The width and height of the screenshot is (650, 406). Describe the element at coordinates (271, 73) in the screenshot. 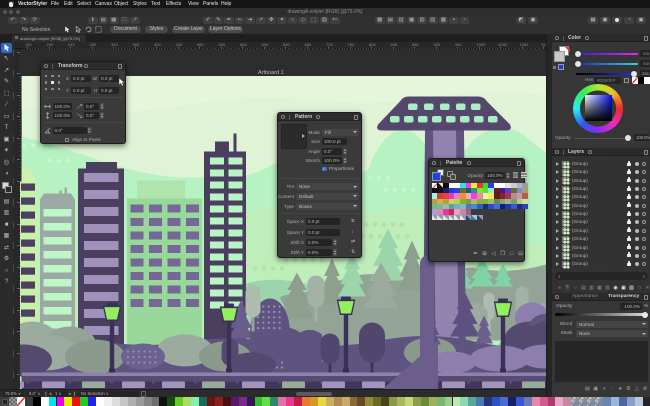

I see `svg-text: Artboard 1` at that location.